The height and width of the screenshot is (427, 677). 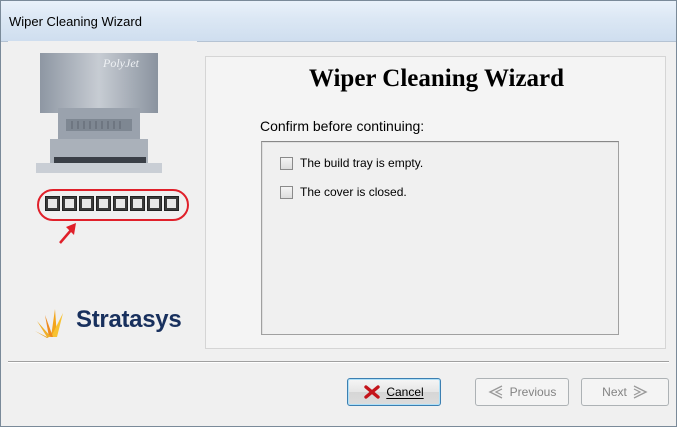 I want to click on previous-label: Previous, so click(x=533, y=392).